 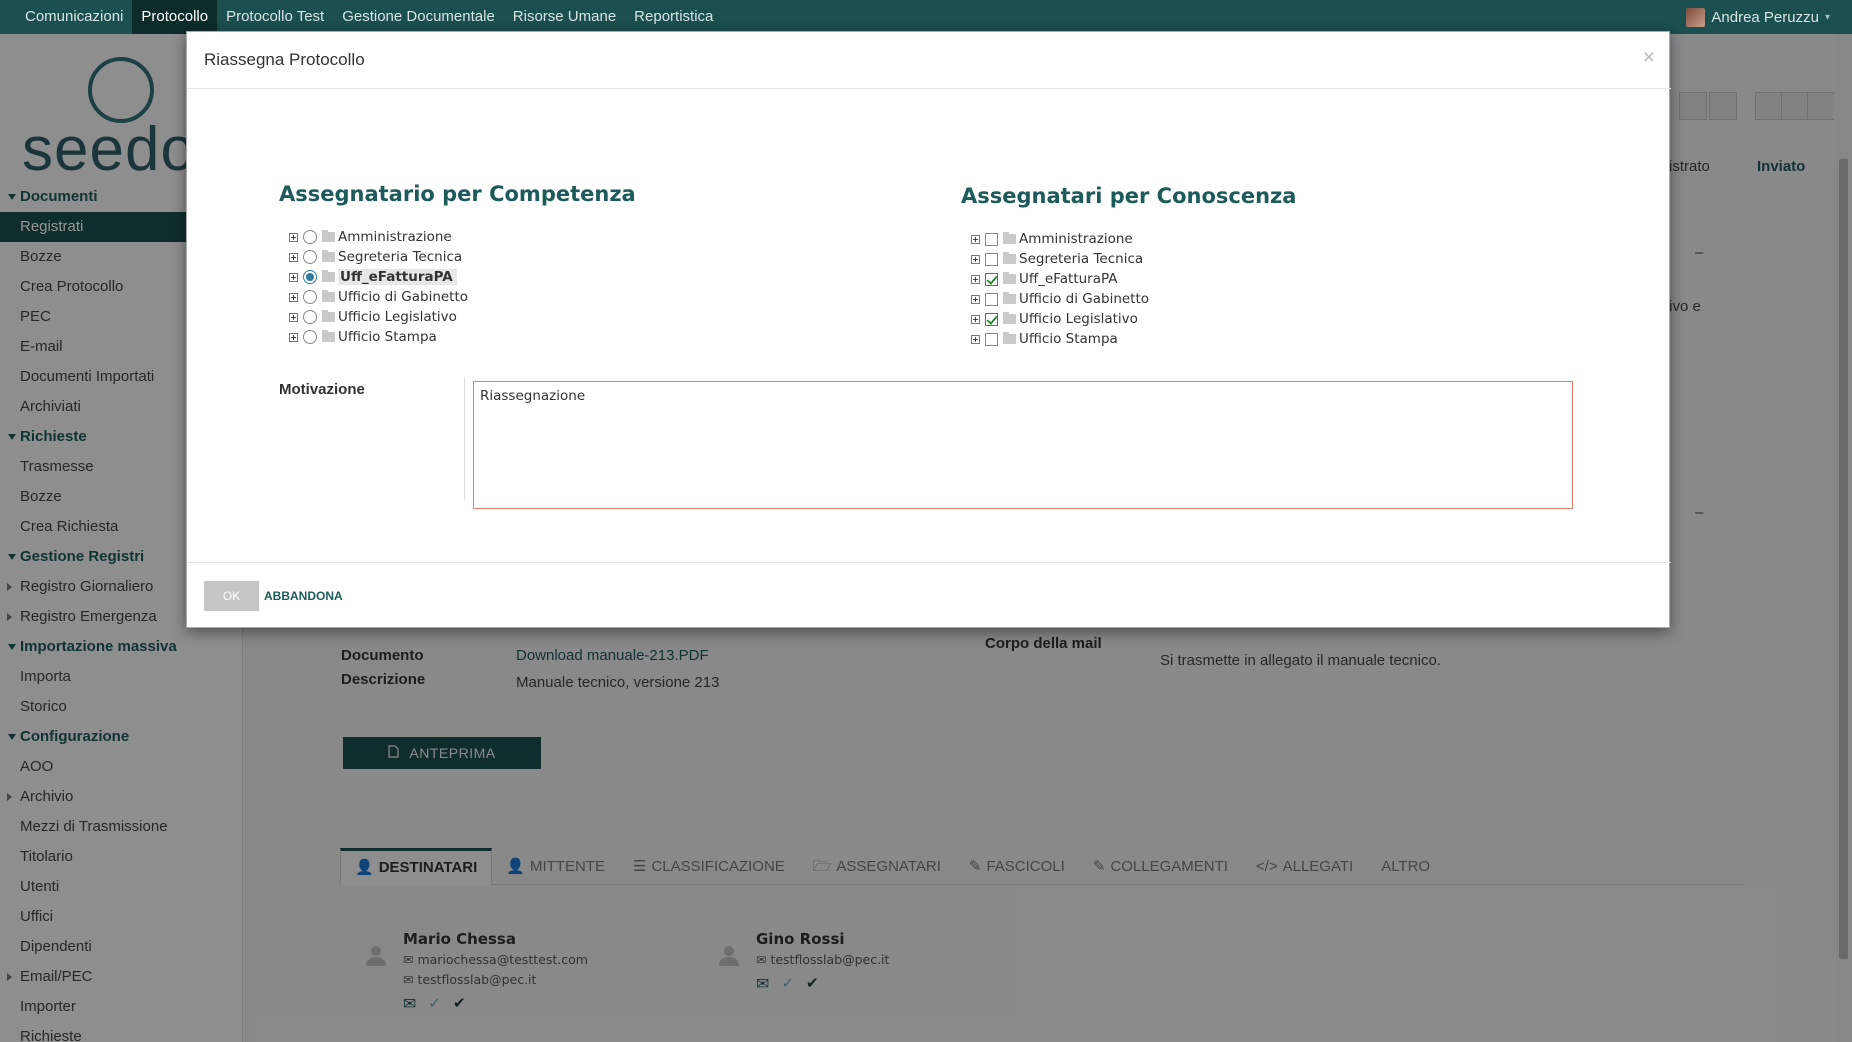 What do you see at coordinates (74, 17) in the screenshot?
I see `nav-comunicazioni: Comunicazioni` at bounding box center [74, 17].